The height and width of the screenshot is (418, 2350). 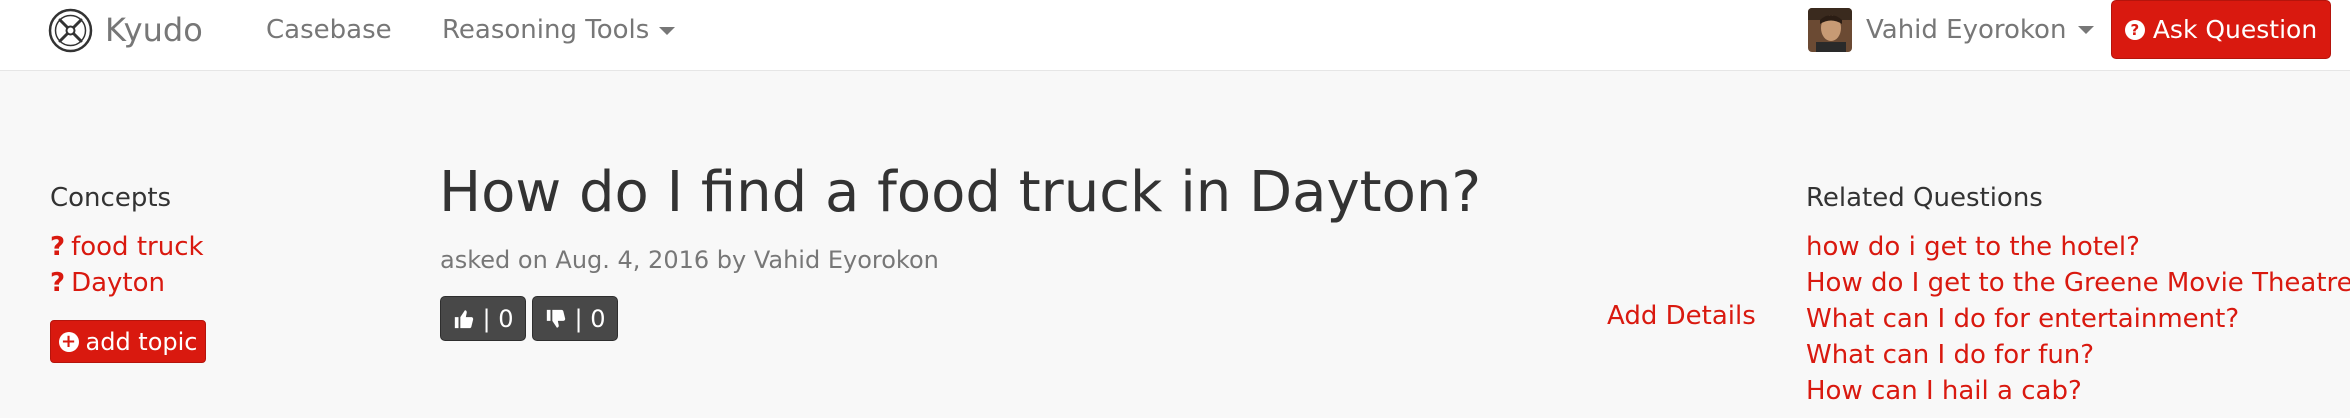 What do you see at coordinates (498, 318) in the screenshot?
I see `upvote-count: | 0` at bounding box center [498, 318].